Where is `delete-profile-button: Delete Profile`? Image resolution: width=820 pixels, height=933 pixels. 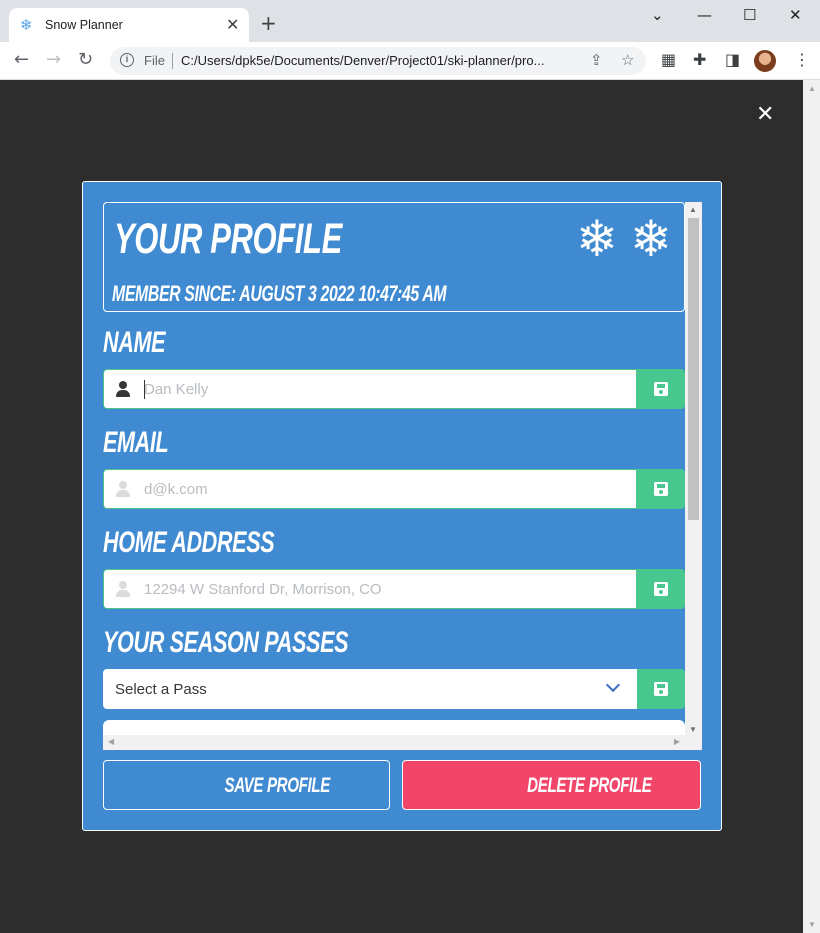 delete-profile-button: Delete Profile is located at coordinates (551, 785).